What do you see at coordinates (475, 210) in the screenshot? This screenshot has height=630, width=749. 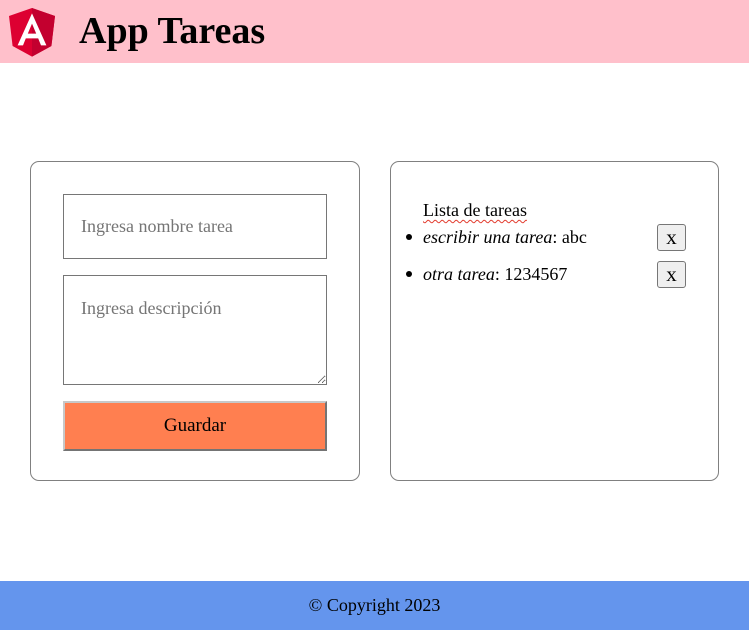 I see `task-list-title: Lista de tareas` at bounding box center [475, 210].